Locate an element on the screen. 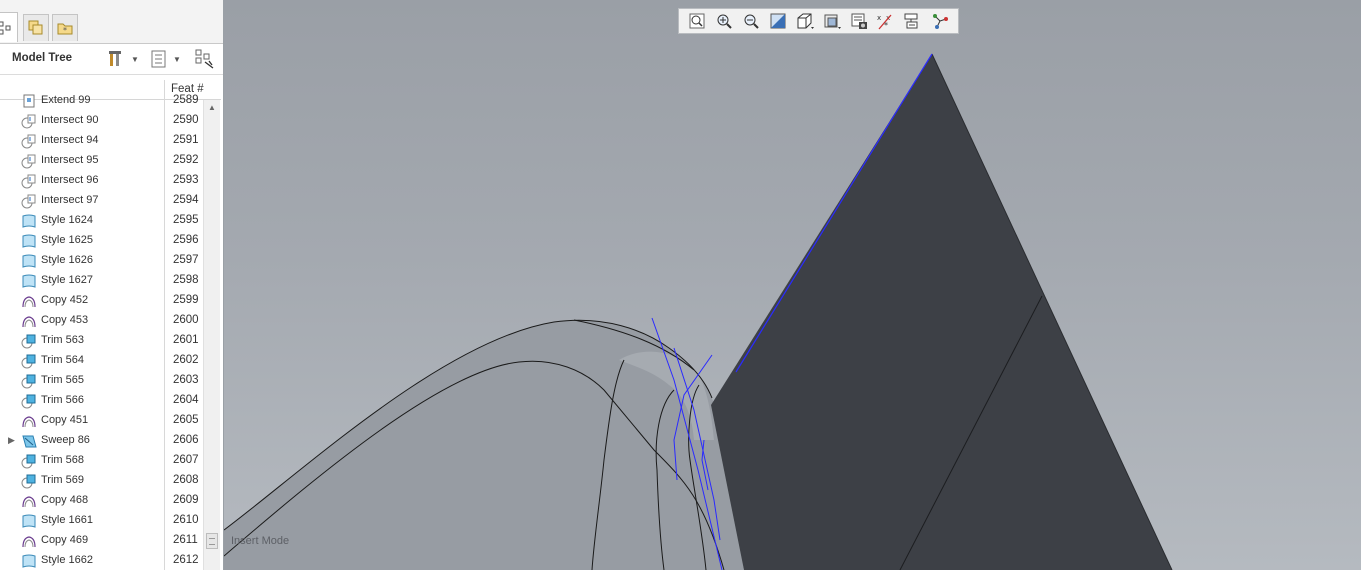 The height and width of the screenshot is (570, 1361). tree-row: Trim 566 2604 is located at coordinates (100, 401).